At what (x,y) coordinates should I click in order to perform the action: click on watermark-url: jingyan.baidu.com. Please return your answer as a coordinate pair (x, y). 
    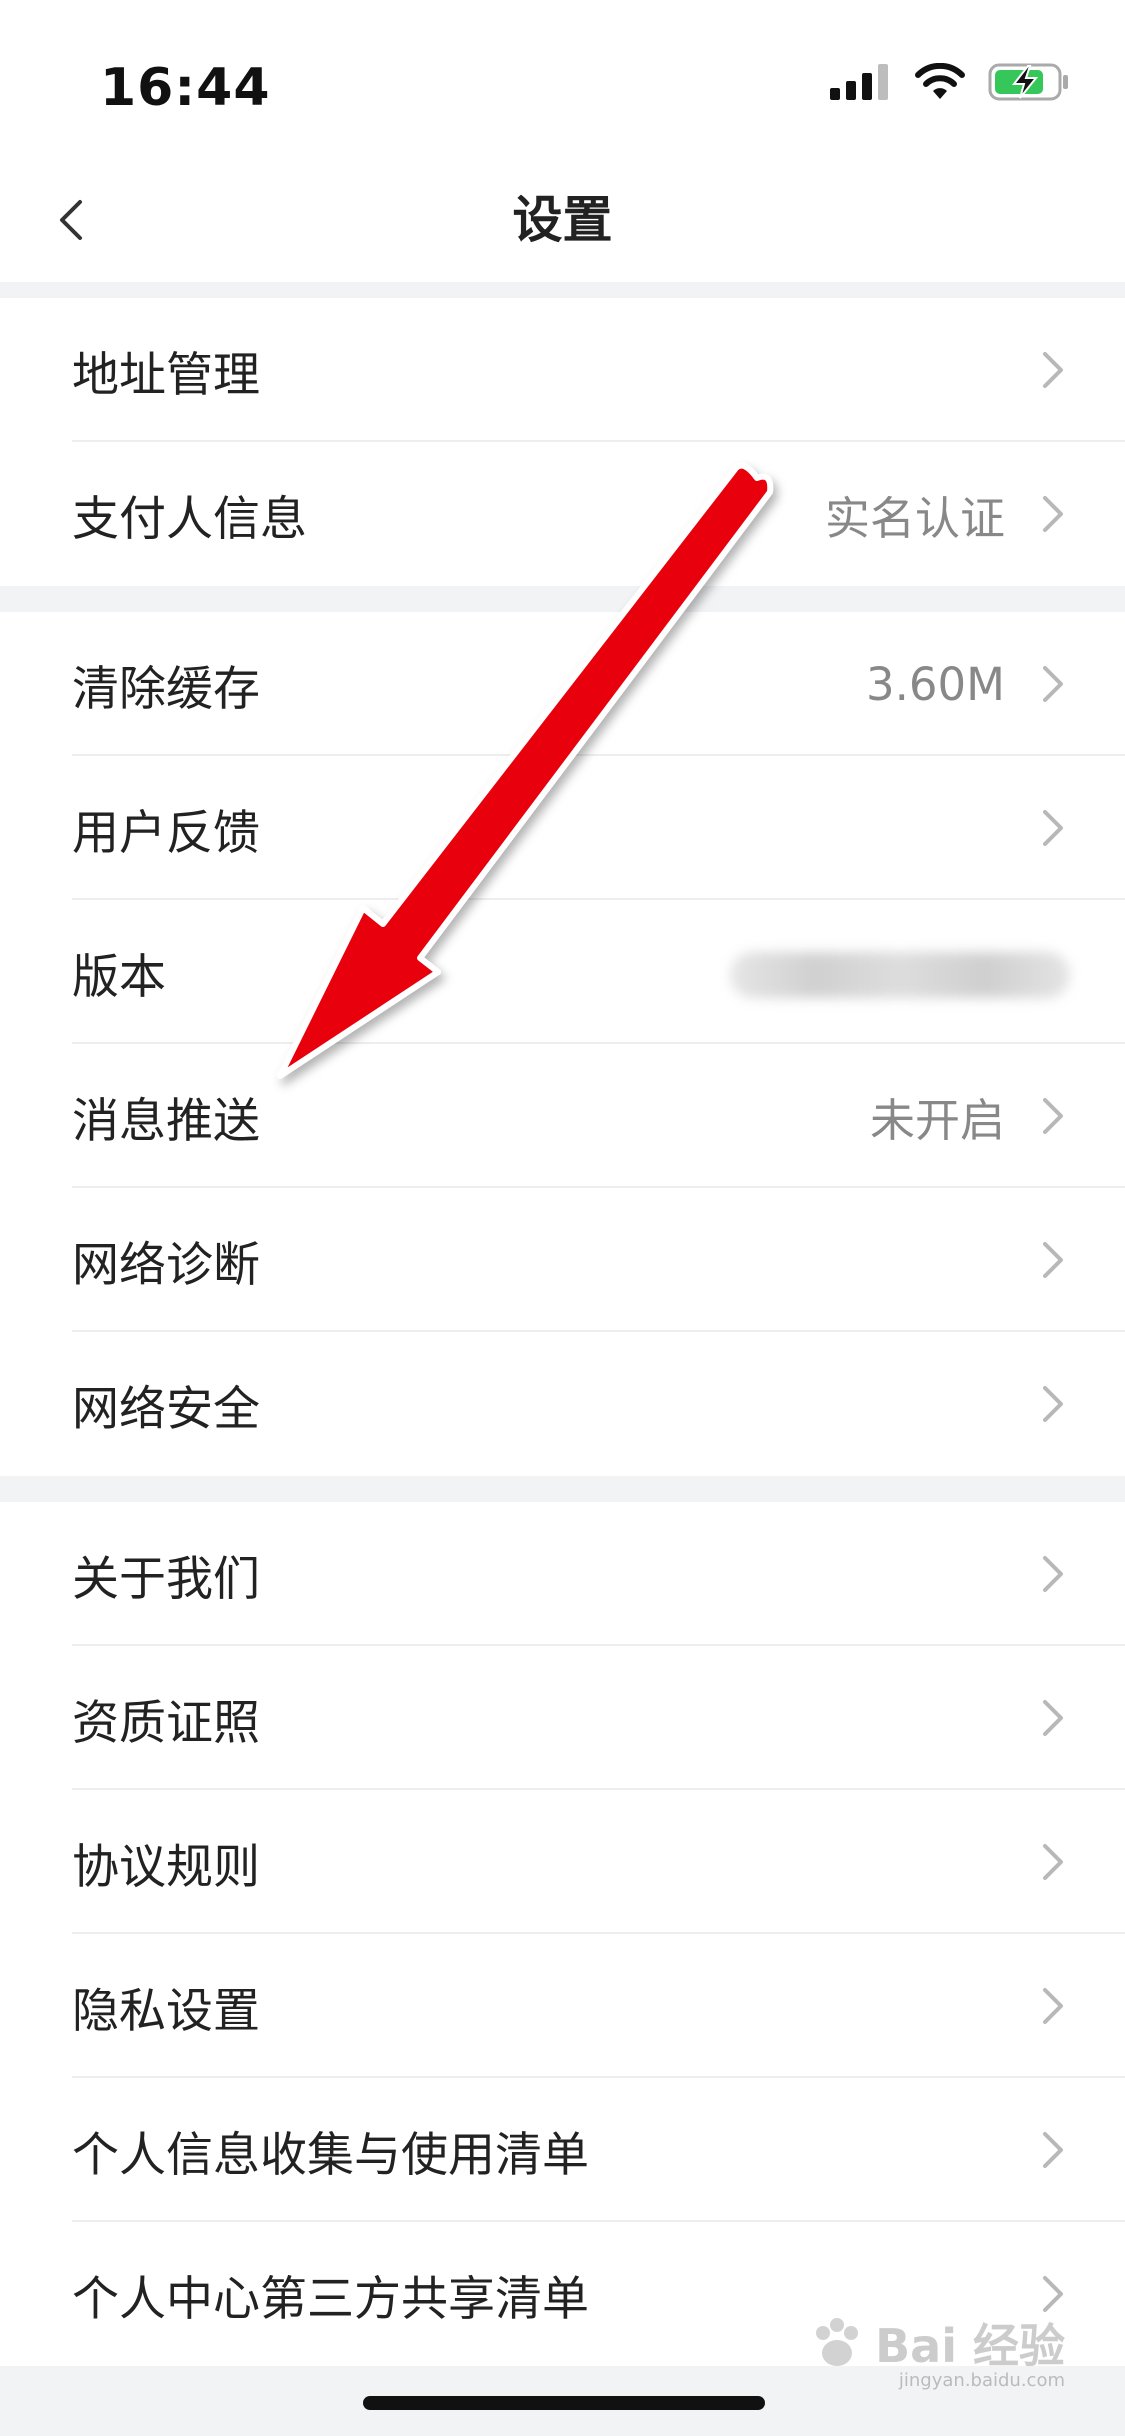
    Looking at the image, I should click on (981, 2380).